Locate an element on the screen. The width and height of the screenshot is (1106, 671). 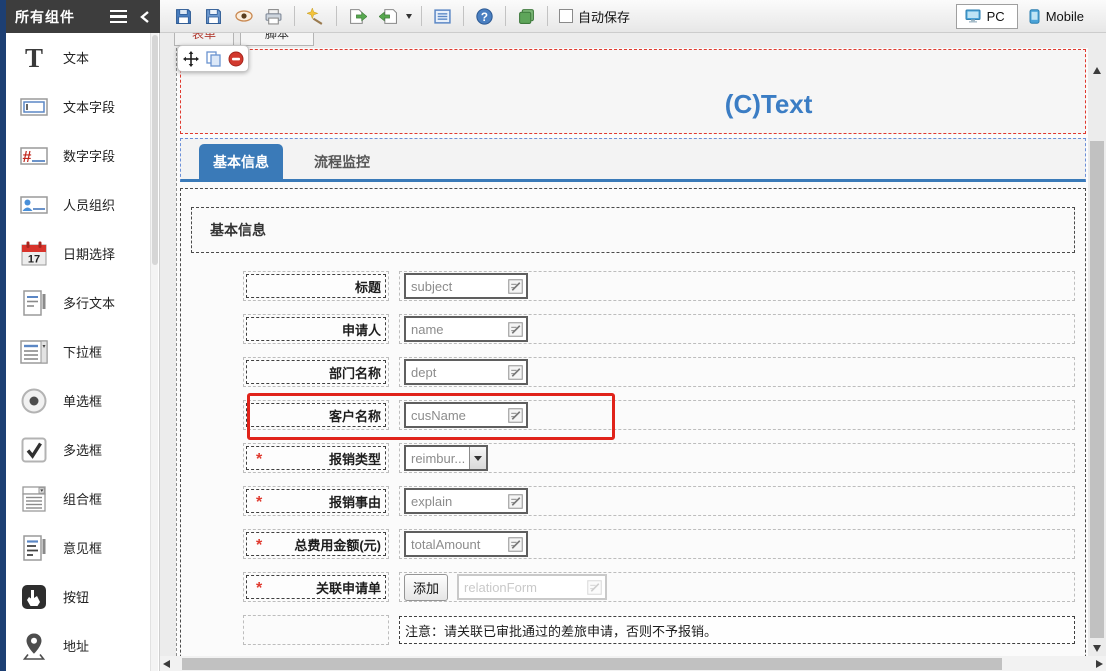
field-input-subject: subject is located at coordinates (466, 286).